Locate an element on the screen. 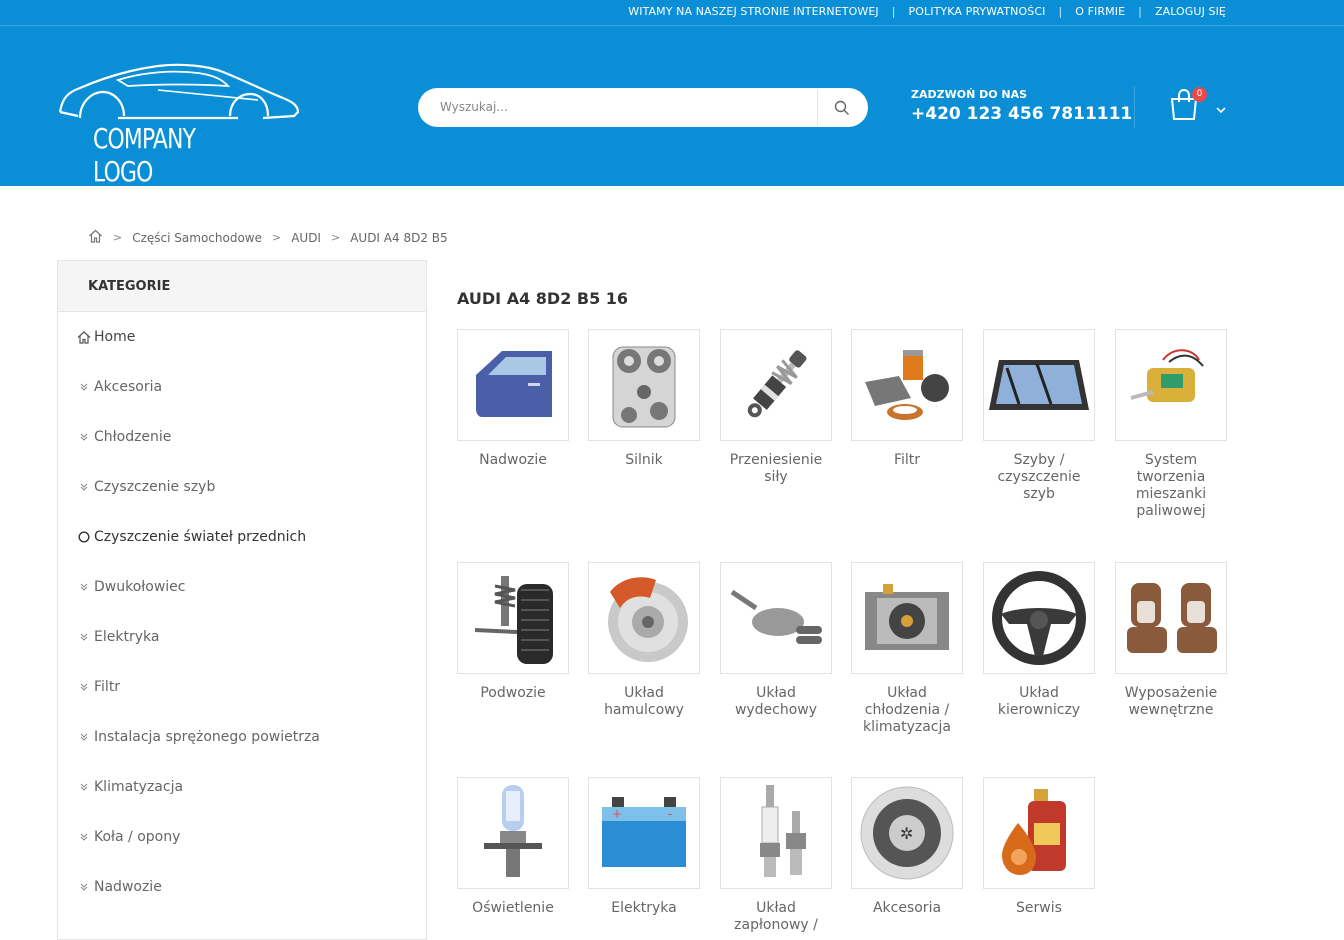 The image size is (1344, 940). car-battery-icon: + - is located at coordinates (644, 833).